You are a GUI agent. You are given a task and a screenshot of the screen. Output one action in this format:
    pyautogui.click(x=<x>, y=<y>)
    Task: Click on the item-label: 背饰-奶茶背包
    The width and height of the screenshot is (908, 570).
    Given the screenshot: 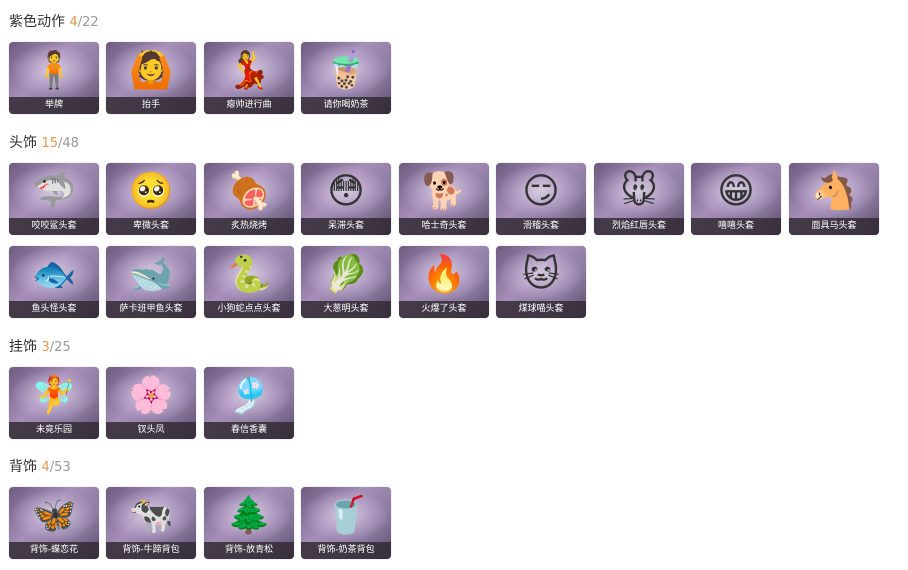 What is the action you would take?
    pyautogui.click(x=346, y=550)
    